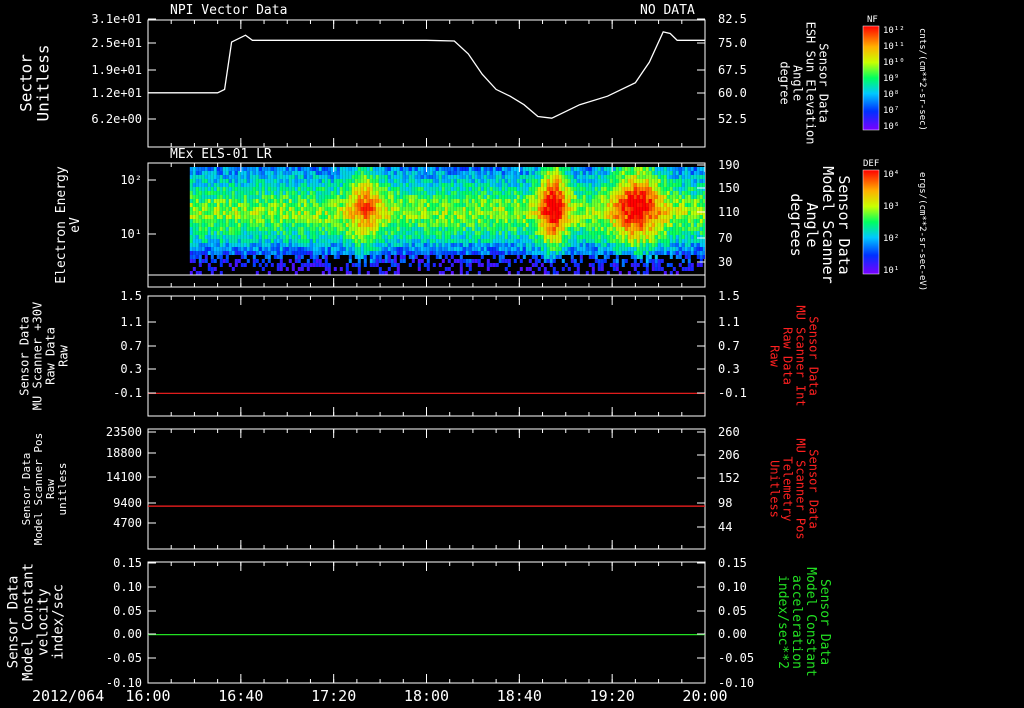  I want to click on y-tick-label-left: 14100, so click(124, 477).